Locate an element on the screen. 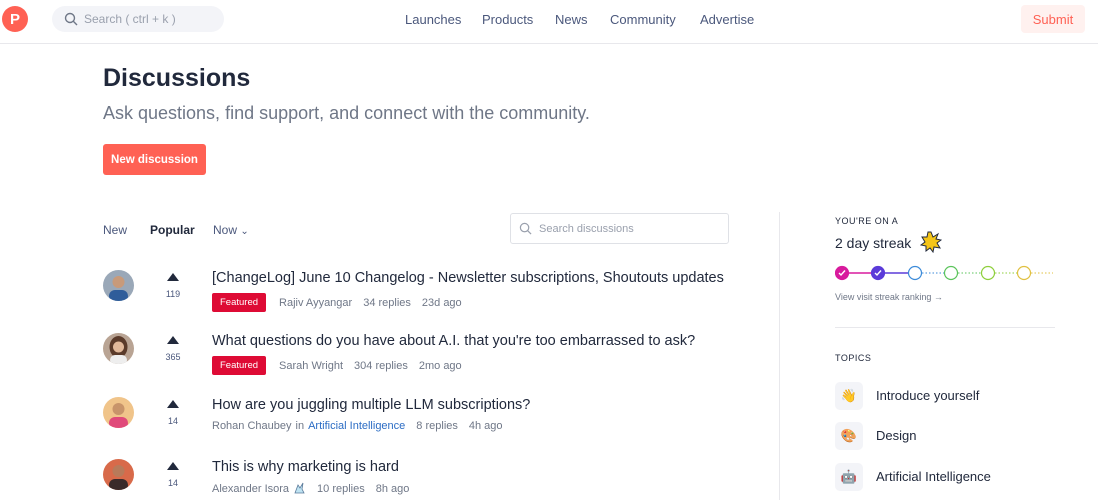 Image resolution: width=1098 pixels, height=500 pixels. discussion-meta: Alexander Isora 10 replies 8h ago is located at coordinates (310, 488).